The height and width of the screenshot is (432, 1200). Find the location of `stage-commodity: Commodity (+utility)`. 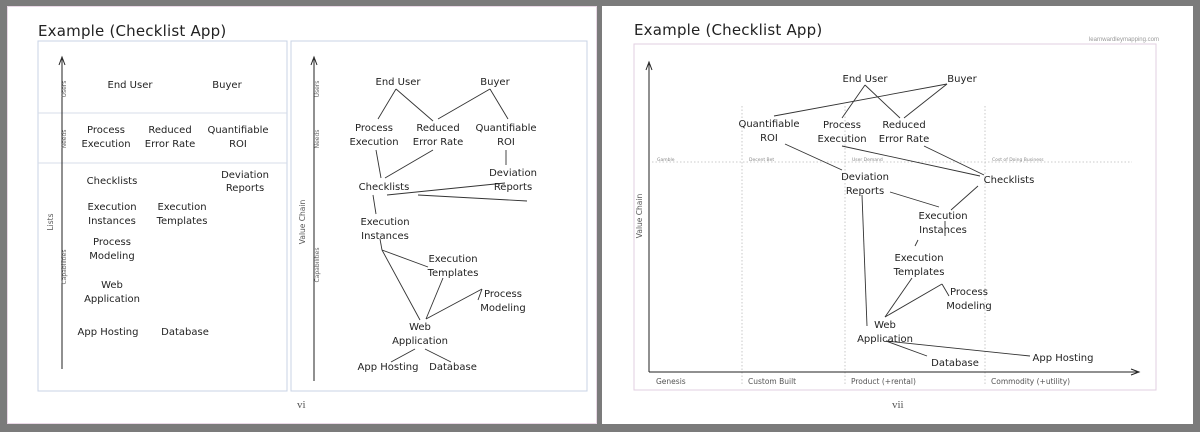

stage-commodity: Commodity (+utility) is located at coordinates (1030, 381).